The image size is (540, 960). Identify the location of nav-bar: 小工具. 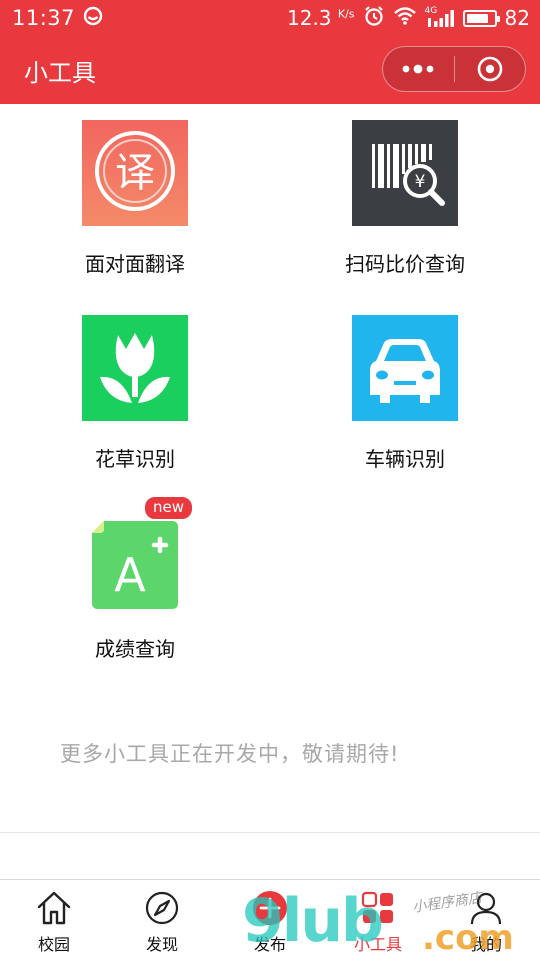
(270, 70).